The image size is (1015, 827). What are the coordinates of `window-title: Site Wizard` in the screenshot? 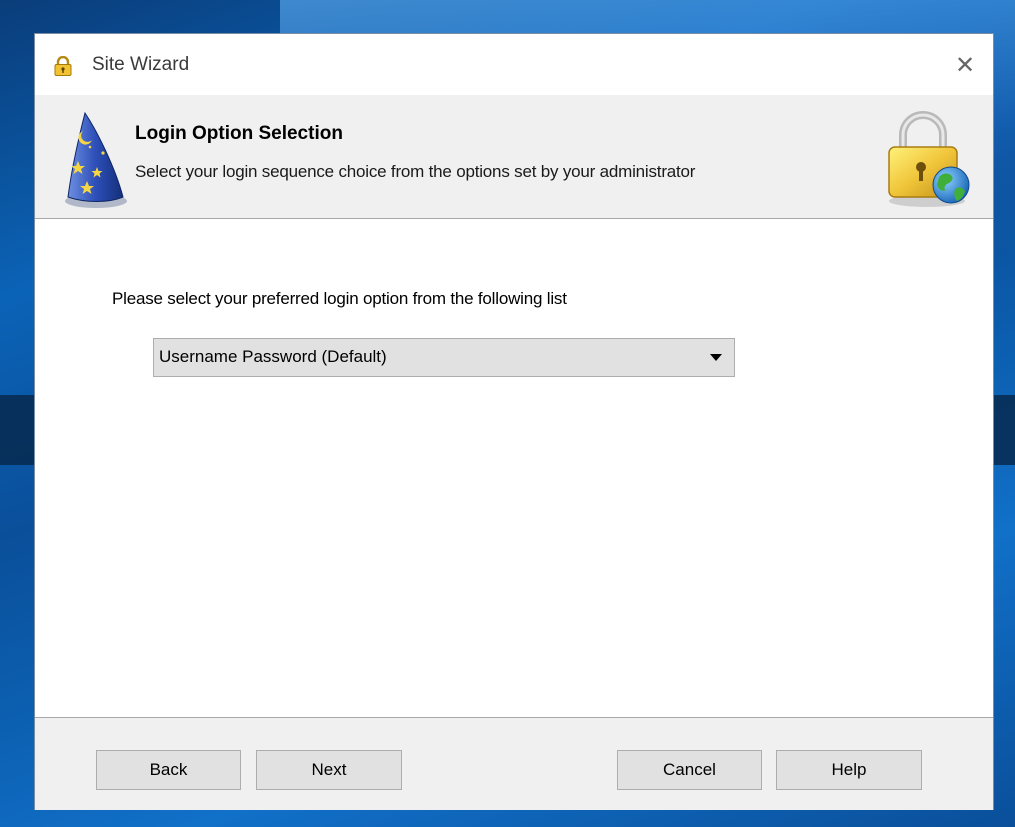 It's located at (141, 64).